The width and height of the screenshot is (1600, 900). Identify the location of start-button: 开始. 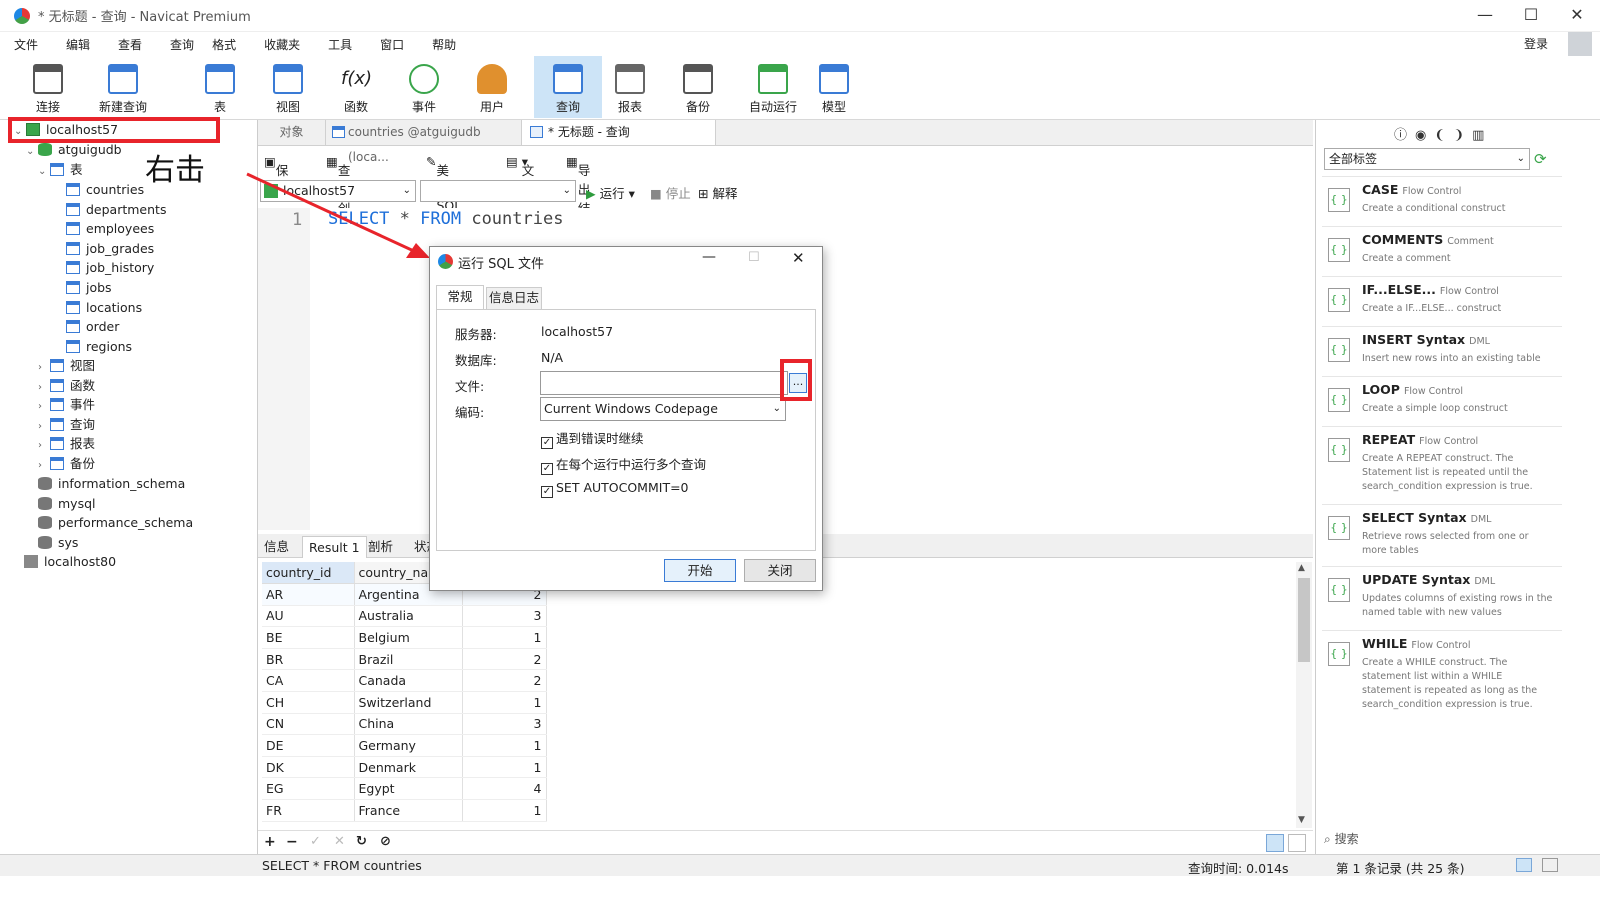
(700, 570).